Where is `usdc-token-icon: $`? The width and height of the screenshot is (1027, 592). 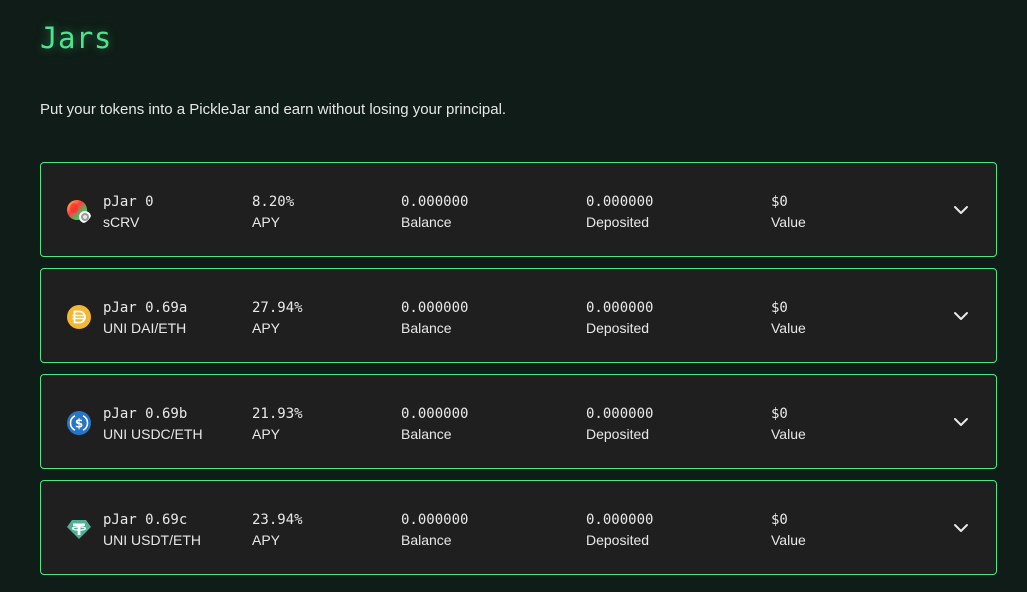 usdc-token-icon: $ is located at coordinates (79, 423).